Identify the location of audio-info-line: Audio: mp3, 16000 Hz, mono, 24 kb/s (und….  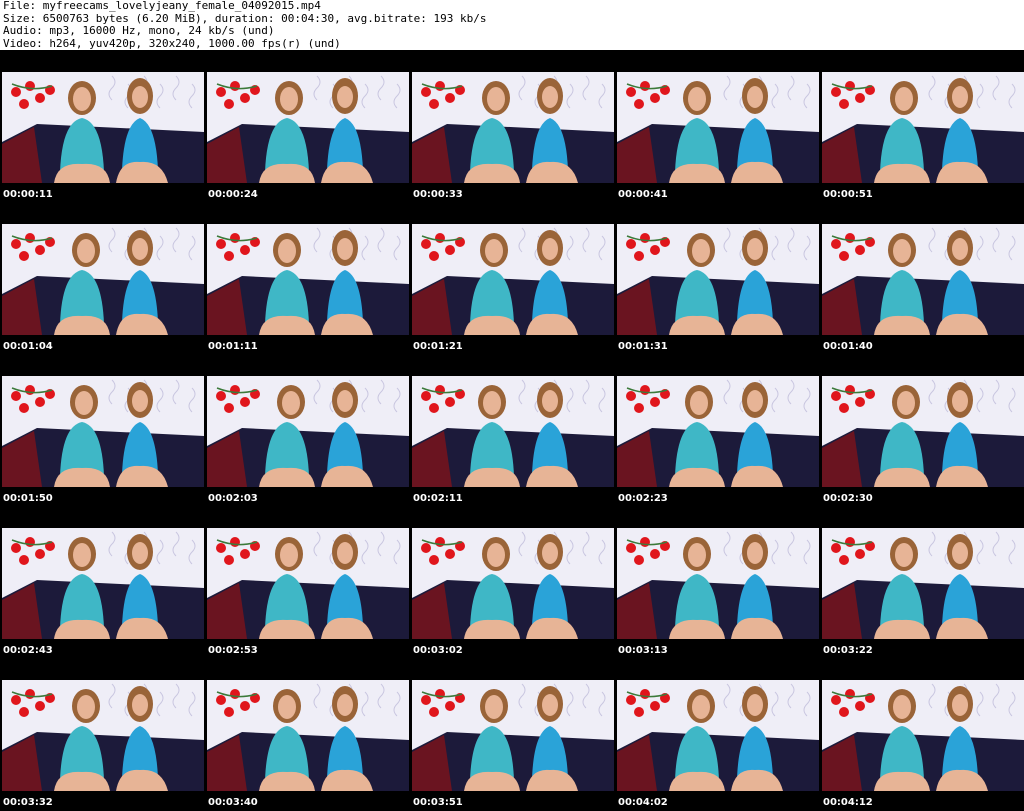
(139, 30).